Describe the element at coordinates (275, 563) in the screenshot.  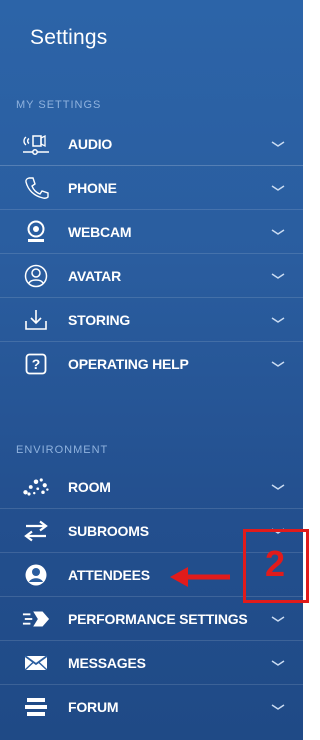
I see `annotation-number: 2` at that location.